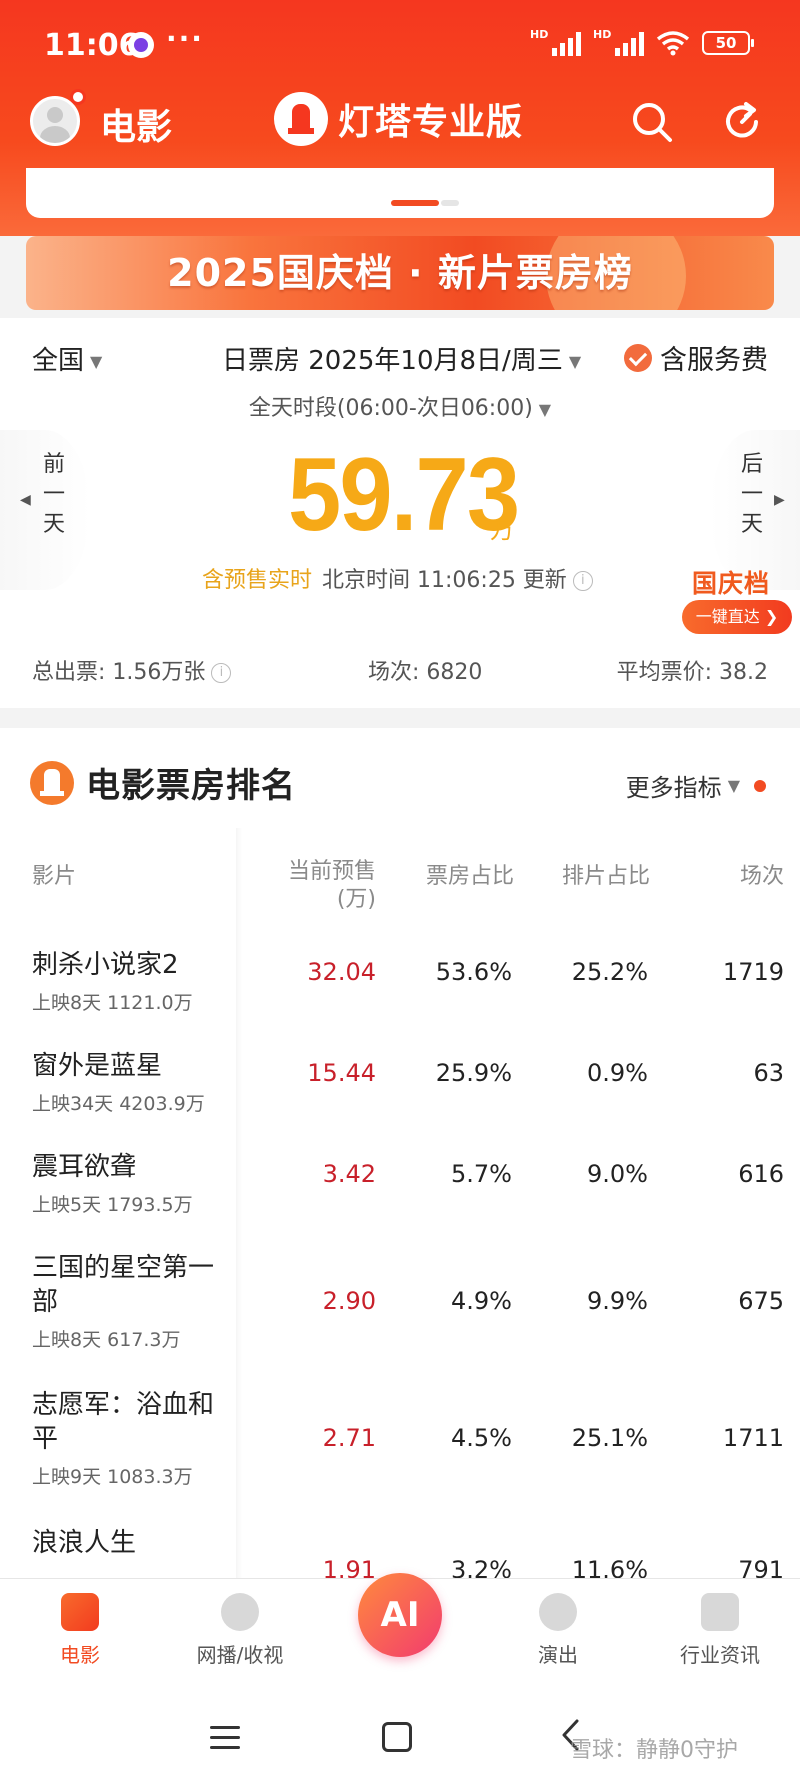  What do you see at coordinates (617, 1073) in the screenshot?
I see `schedule-value: 0.9%` at bounding box center [617, 1073].